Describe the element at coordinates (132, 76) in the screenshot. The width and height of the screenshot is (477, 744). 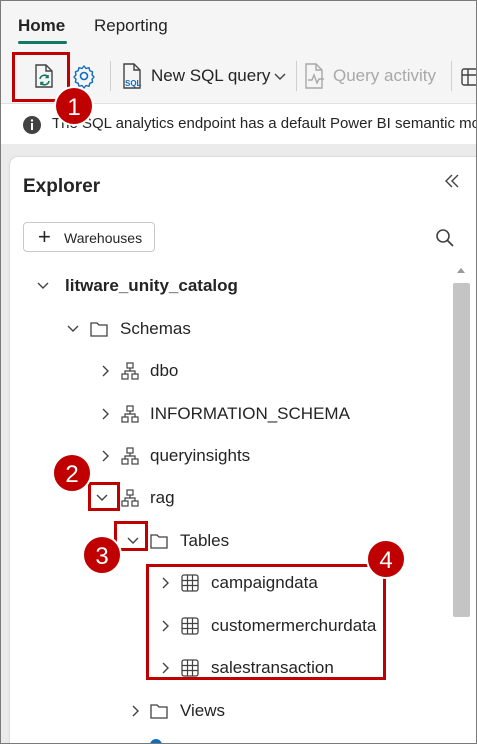
I see `sql-file-icon: SQL` at that location.